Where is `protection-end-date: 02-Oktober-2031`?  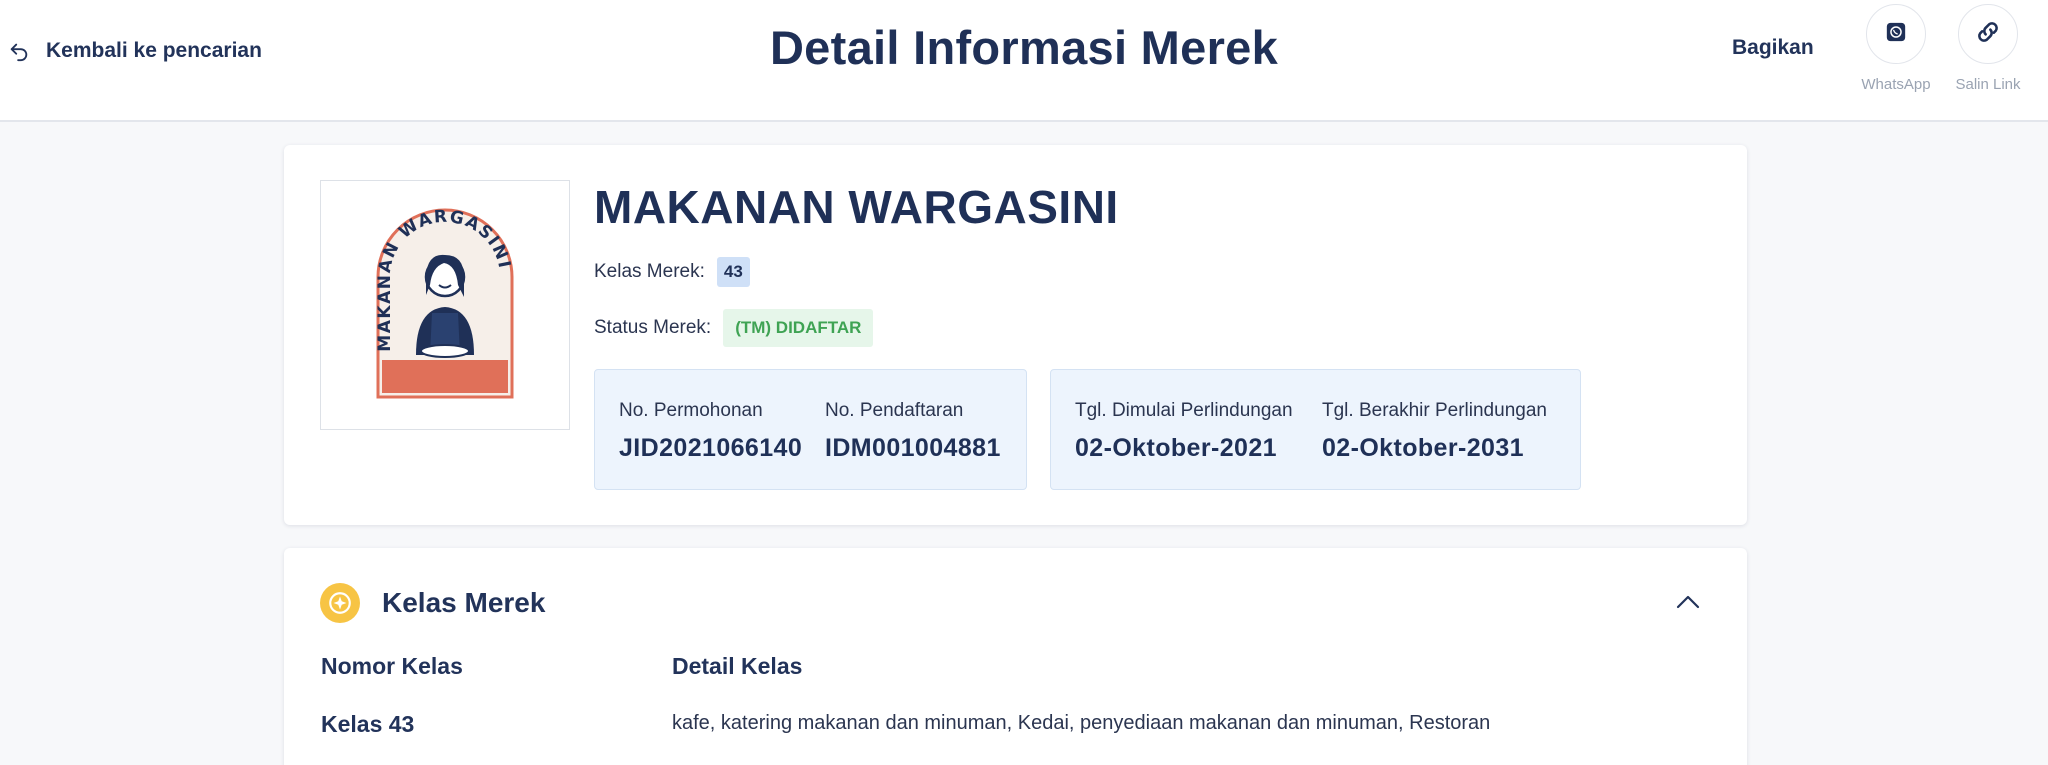 protection-end-date: 02-Oktober-2031 is located at coordinates (1423, 448).